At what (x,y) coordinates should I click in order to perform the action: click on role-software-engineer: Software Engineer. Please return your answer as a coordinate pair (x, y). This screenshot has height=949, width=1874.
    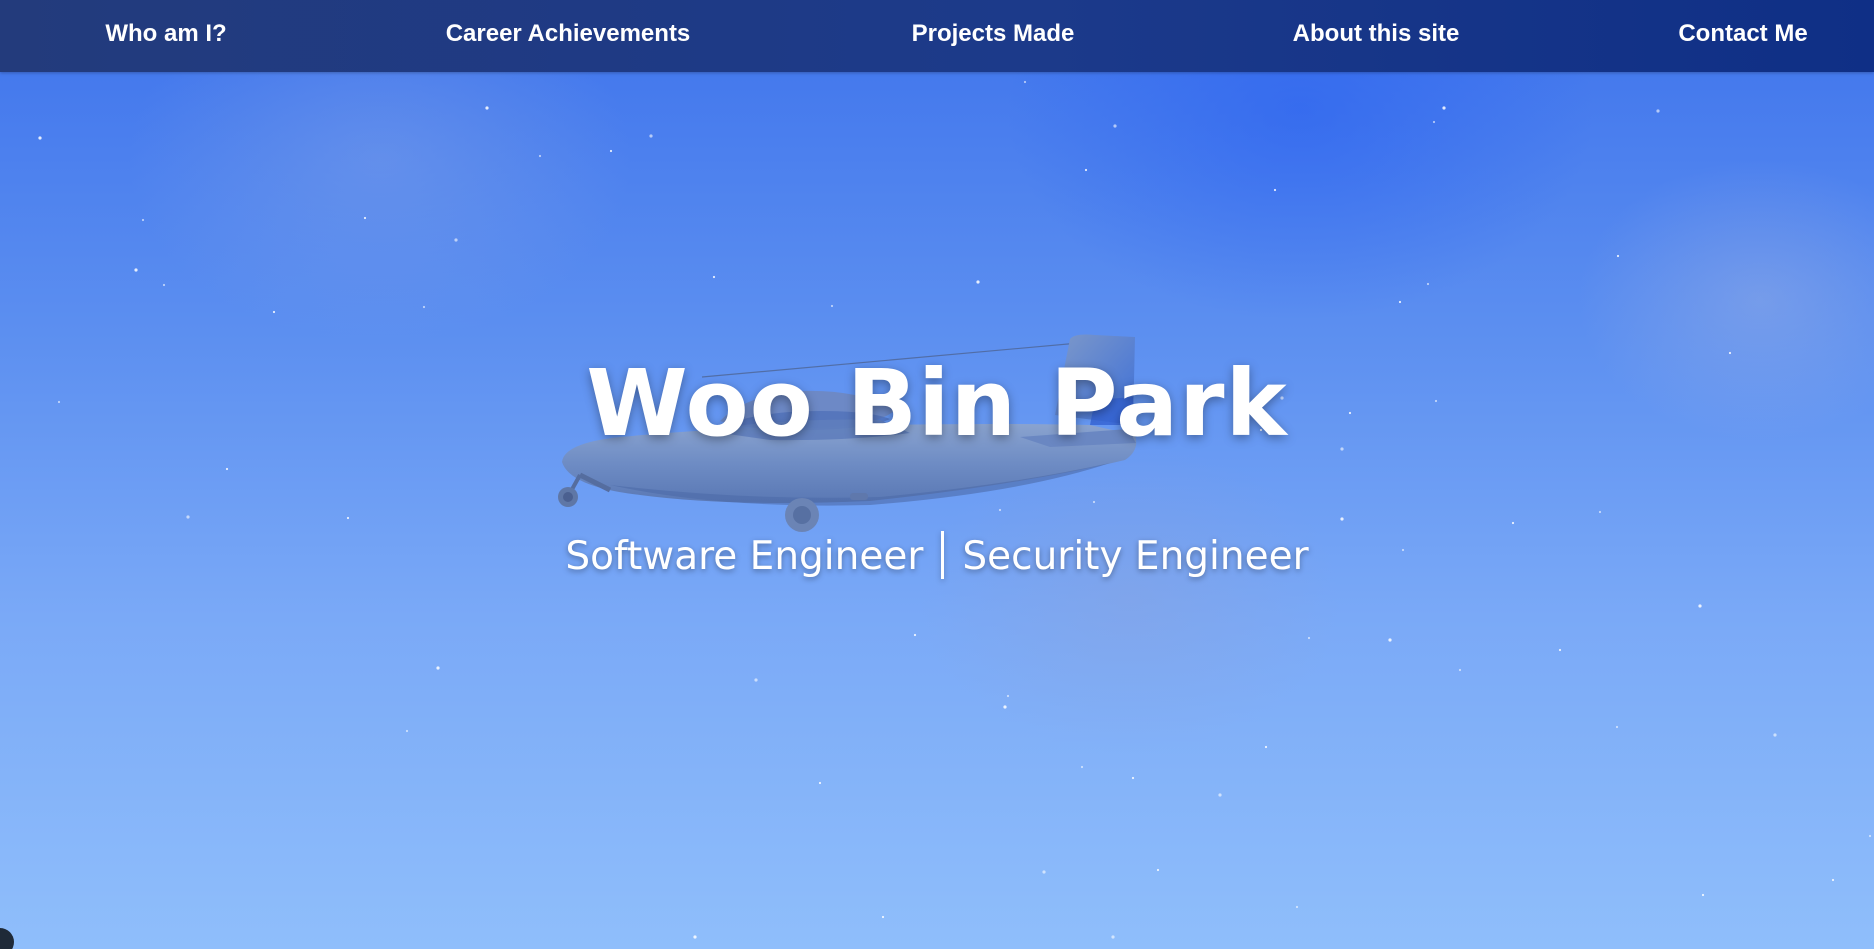
    Looking at the image, I should click on (744, 556).